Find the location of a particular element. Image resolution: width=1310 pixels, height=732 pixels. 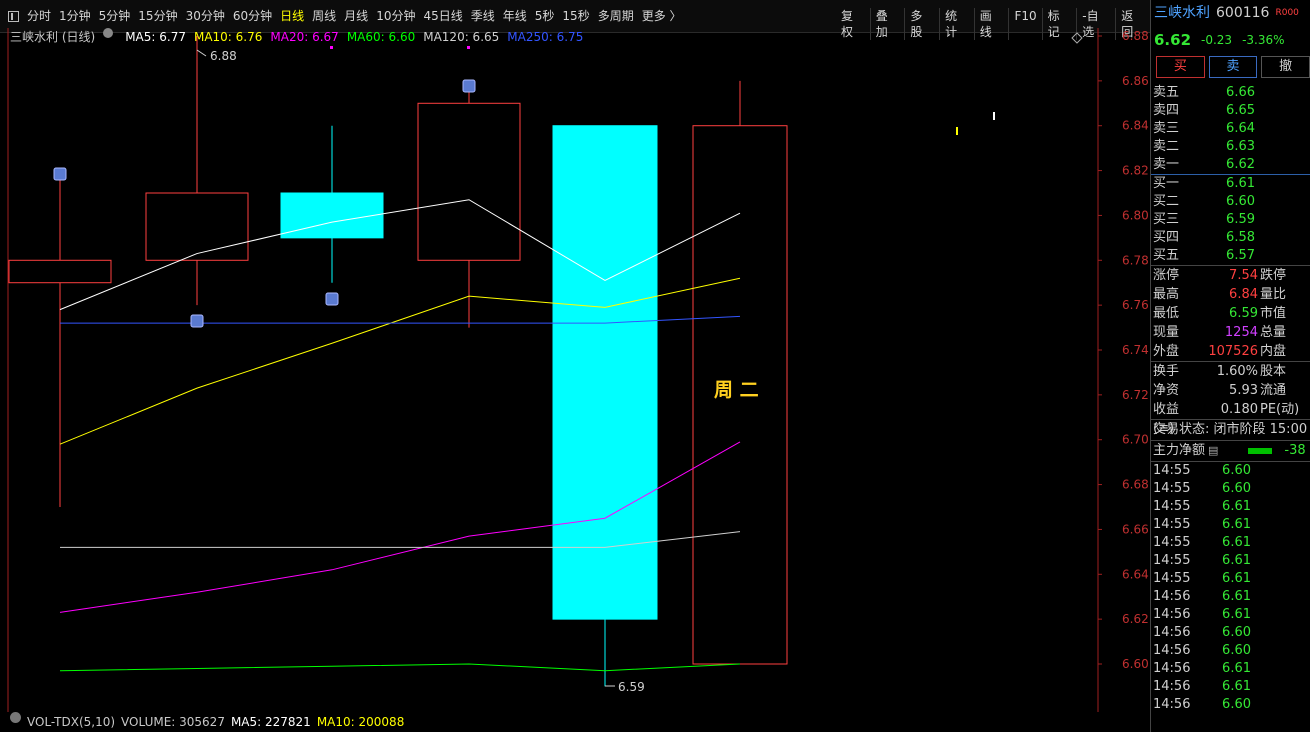

period-tab: 年线 is located at coordinates (515, 16).